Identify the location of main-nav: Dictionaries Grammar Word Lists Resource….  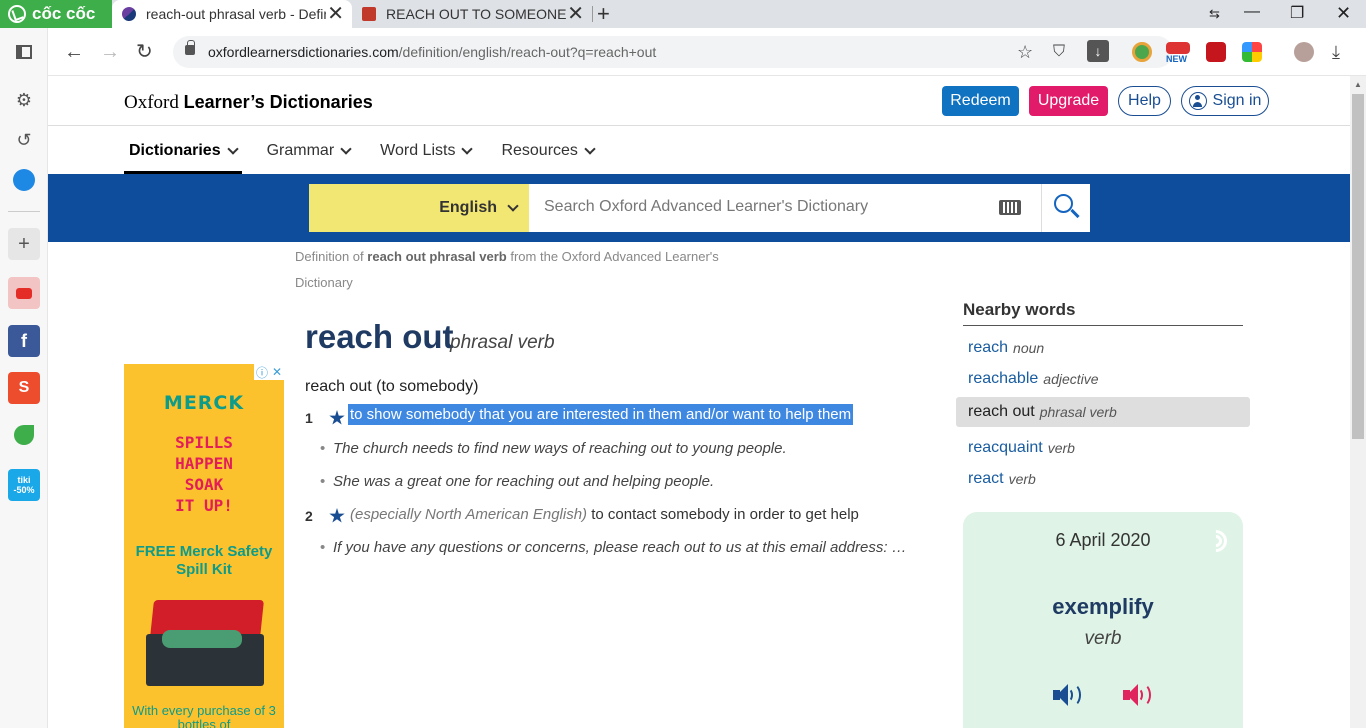
(371, 155).